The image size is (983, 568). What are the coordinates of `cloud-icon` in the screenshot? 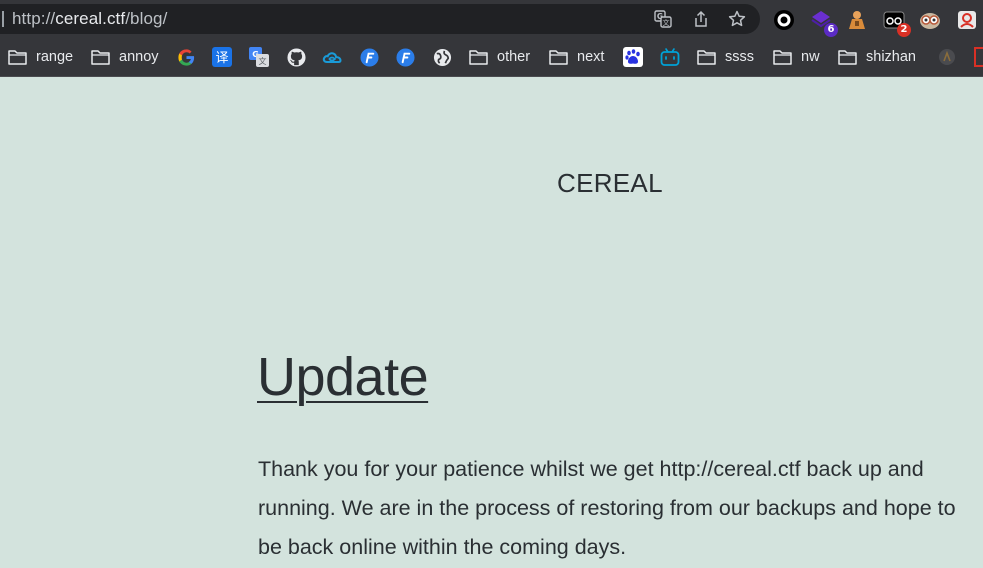 It's located at (332, 57).